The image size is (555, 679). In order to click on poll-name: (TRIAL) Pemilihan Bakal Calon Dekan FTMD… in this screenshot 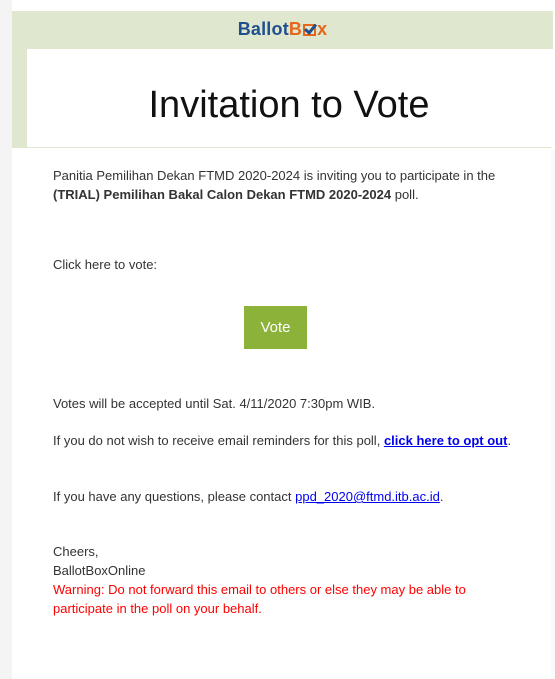, I will do `click(222, 194)`.